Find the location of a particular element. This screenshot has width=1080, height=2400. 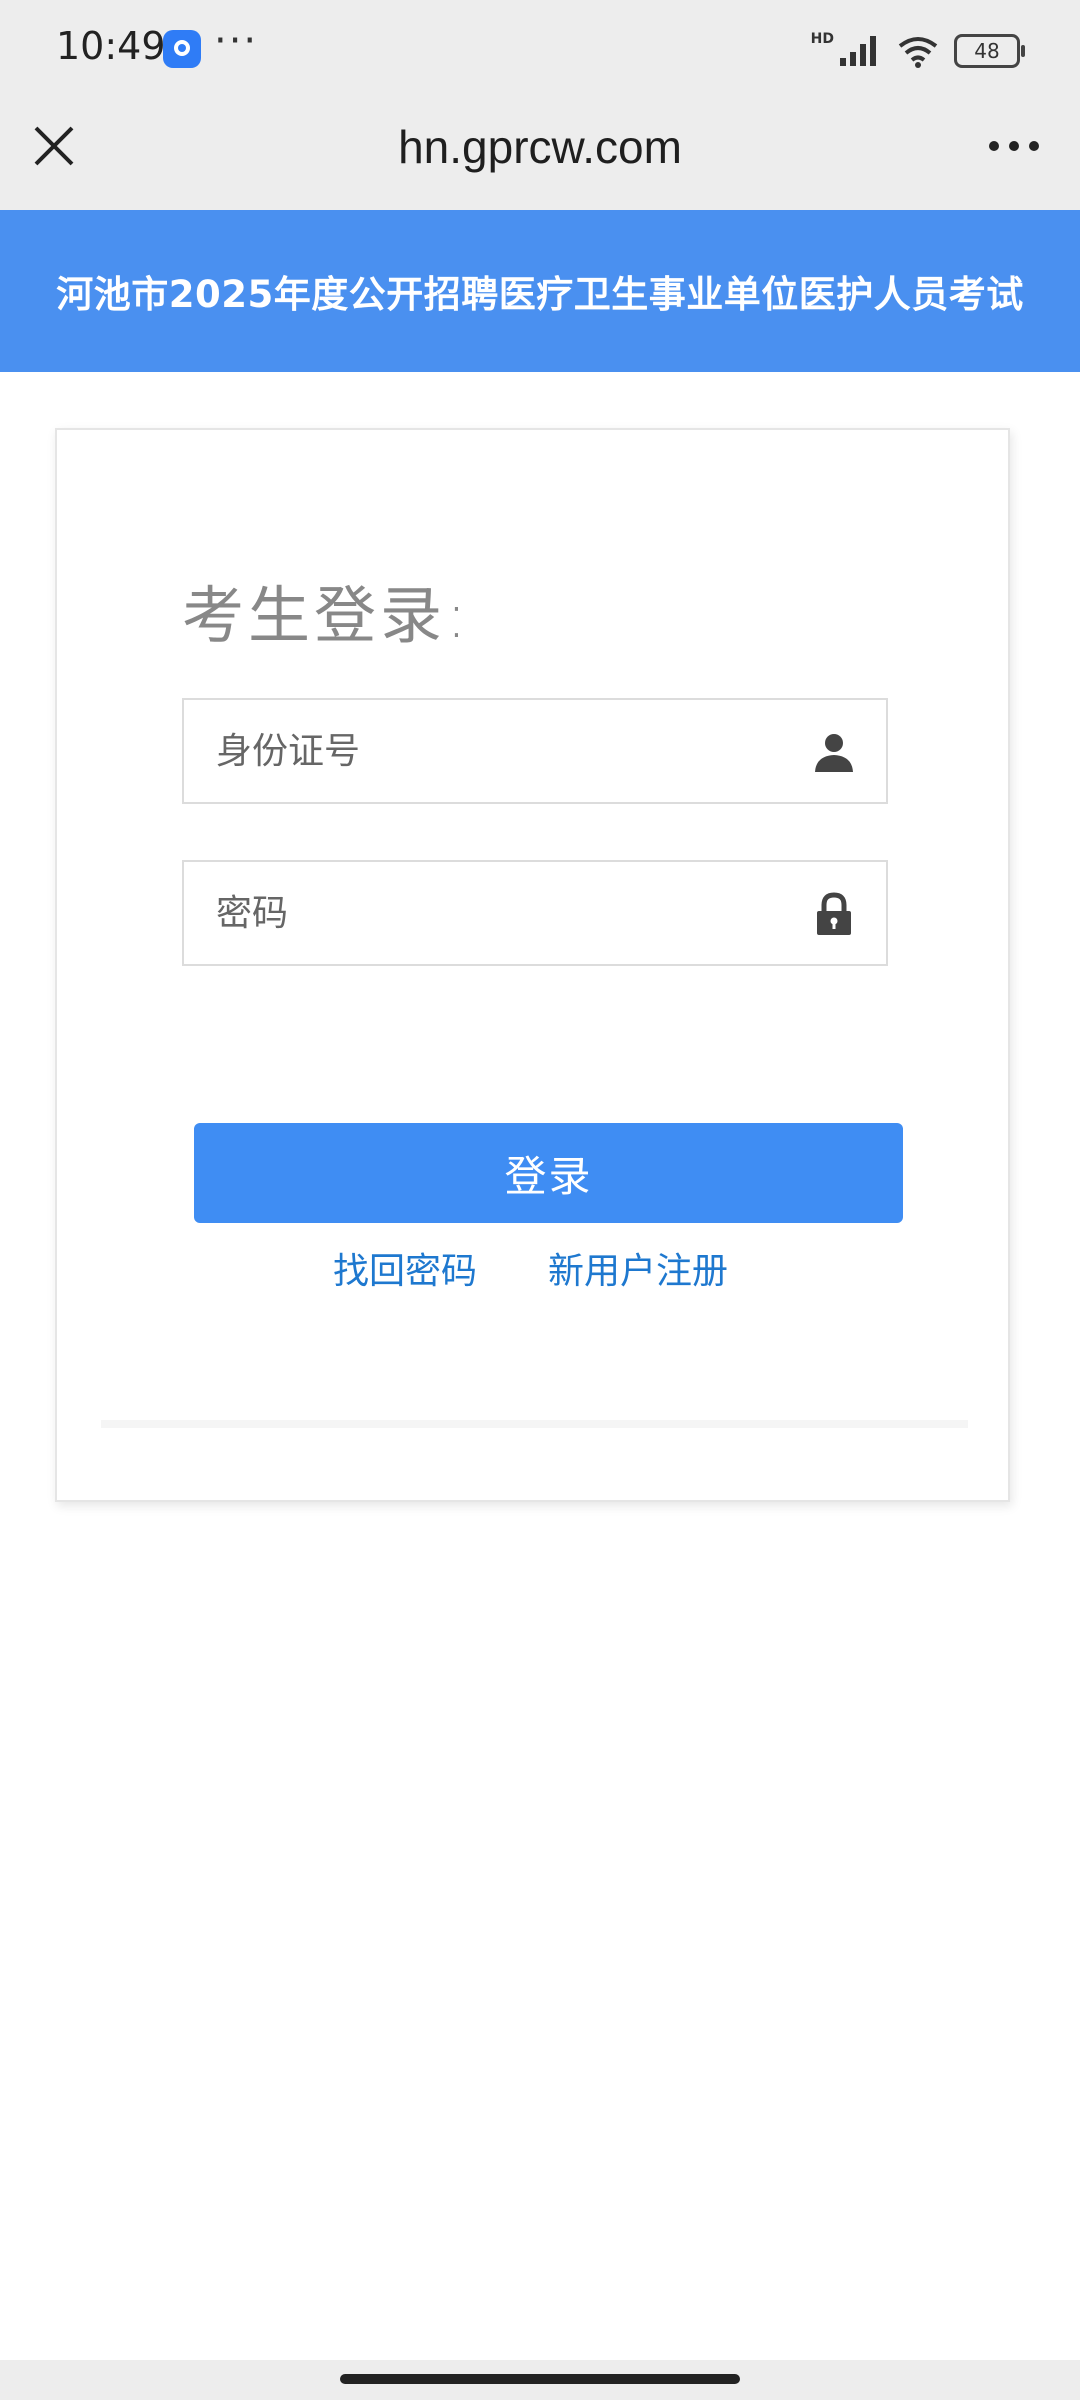

lock-icon is located at coordinates (834, 914).